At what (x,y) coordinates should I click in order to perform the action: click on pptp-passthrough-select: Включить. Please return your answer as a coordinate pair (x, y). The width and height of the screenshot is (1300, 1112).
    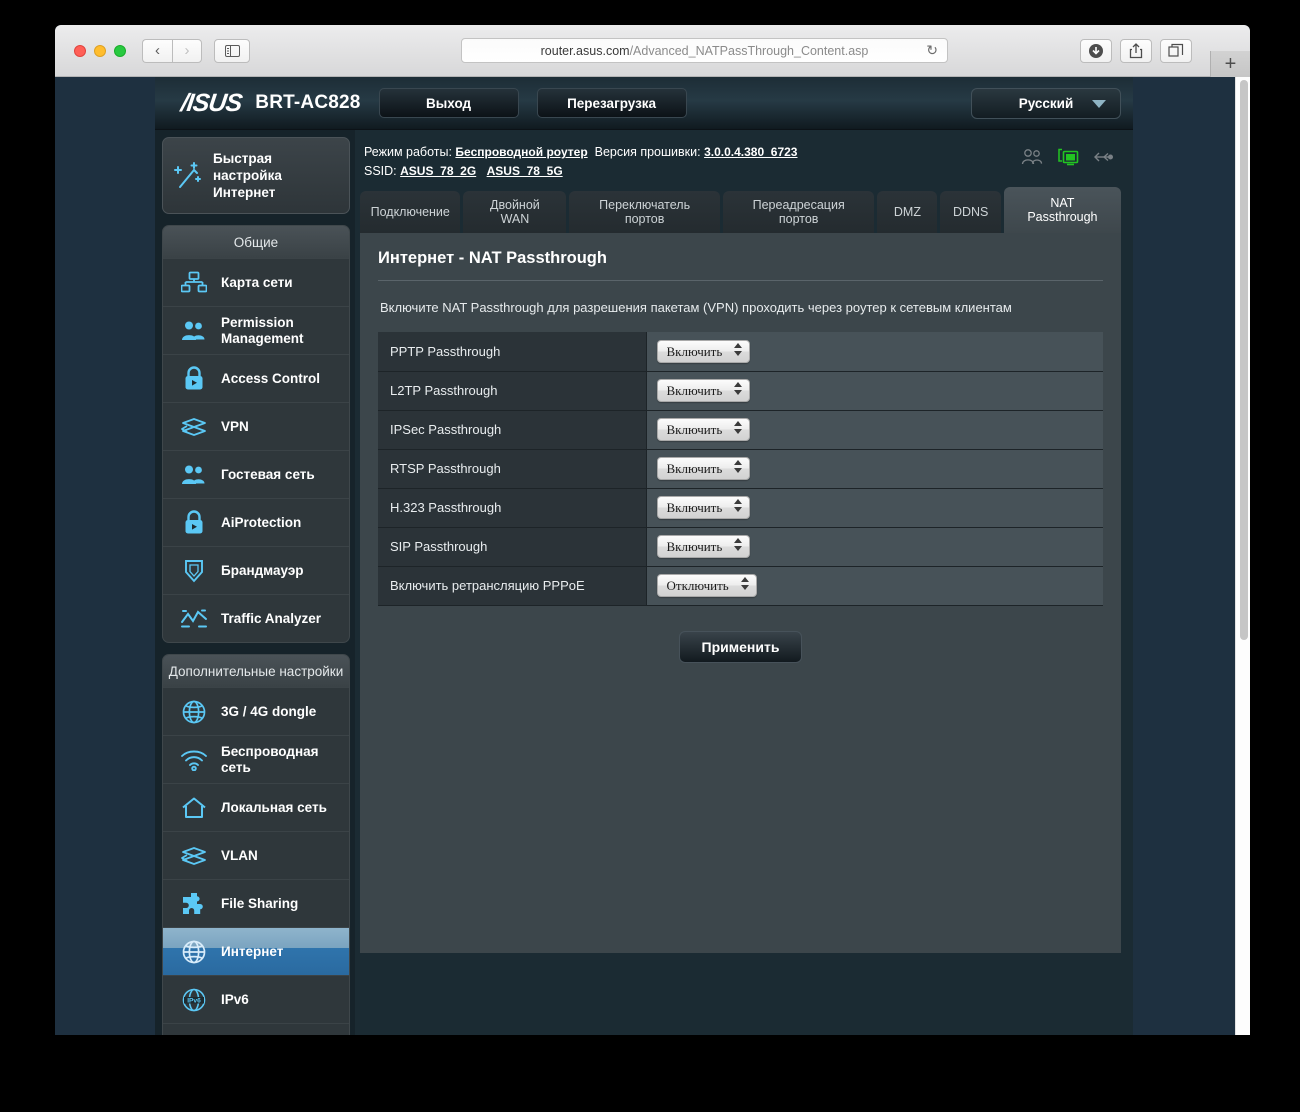
    Looking at the image, I should click on (703, 351).